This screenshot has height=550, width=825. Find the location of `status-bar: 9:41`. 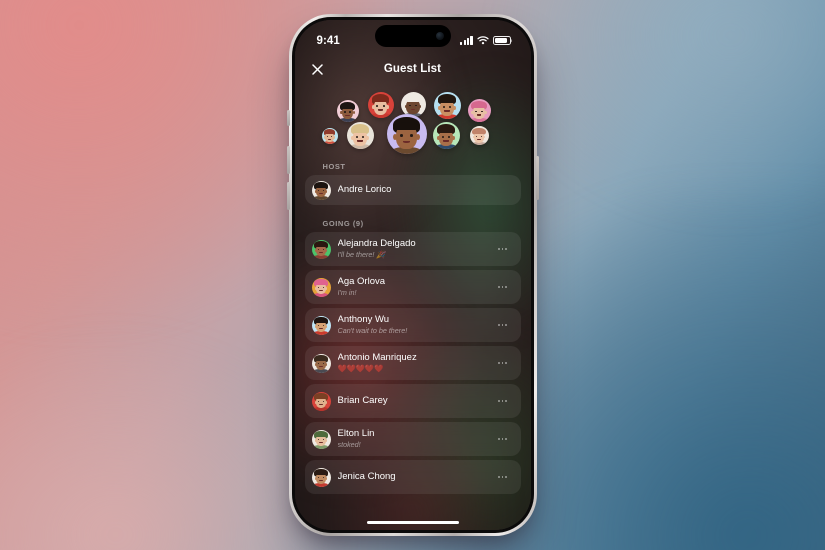

status-bar: 9:41 is located at coordinates (413, 37).